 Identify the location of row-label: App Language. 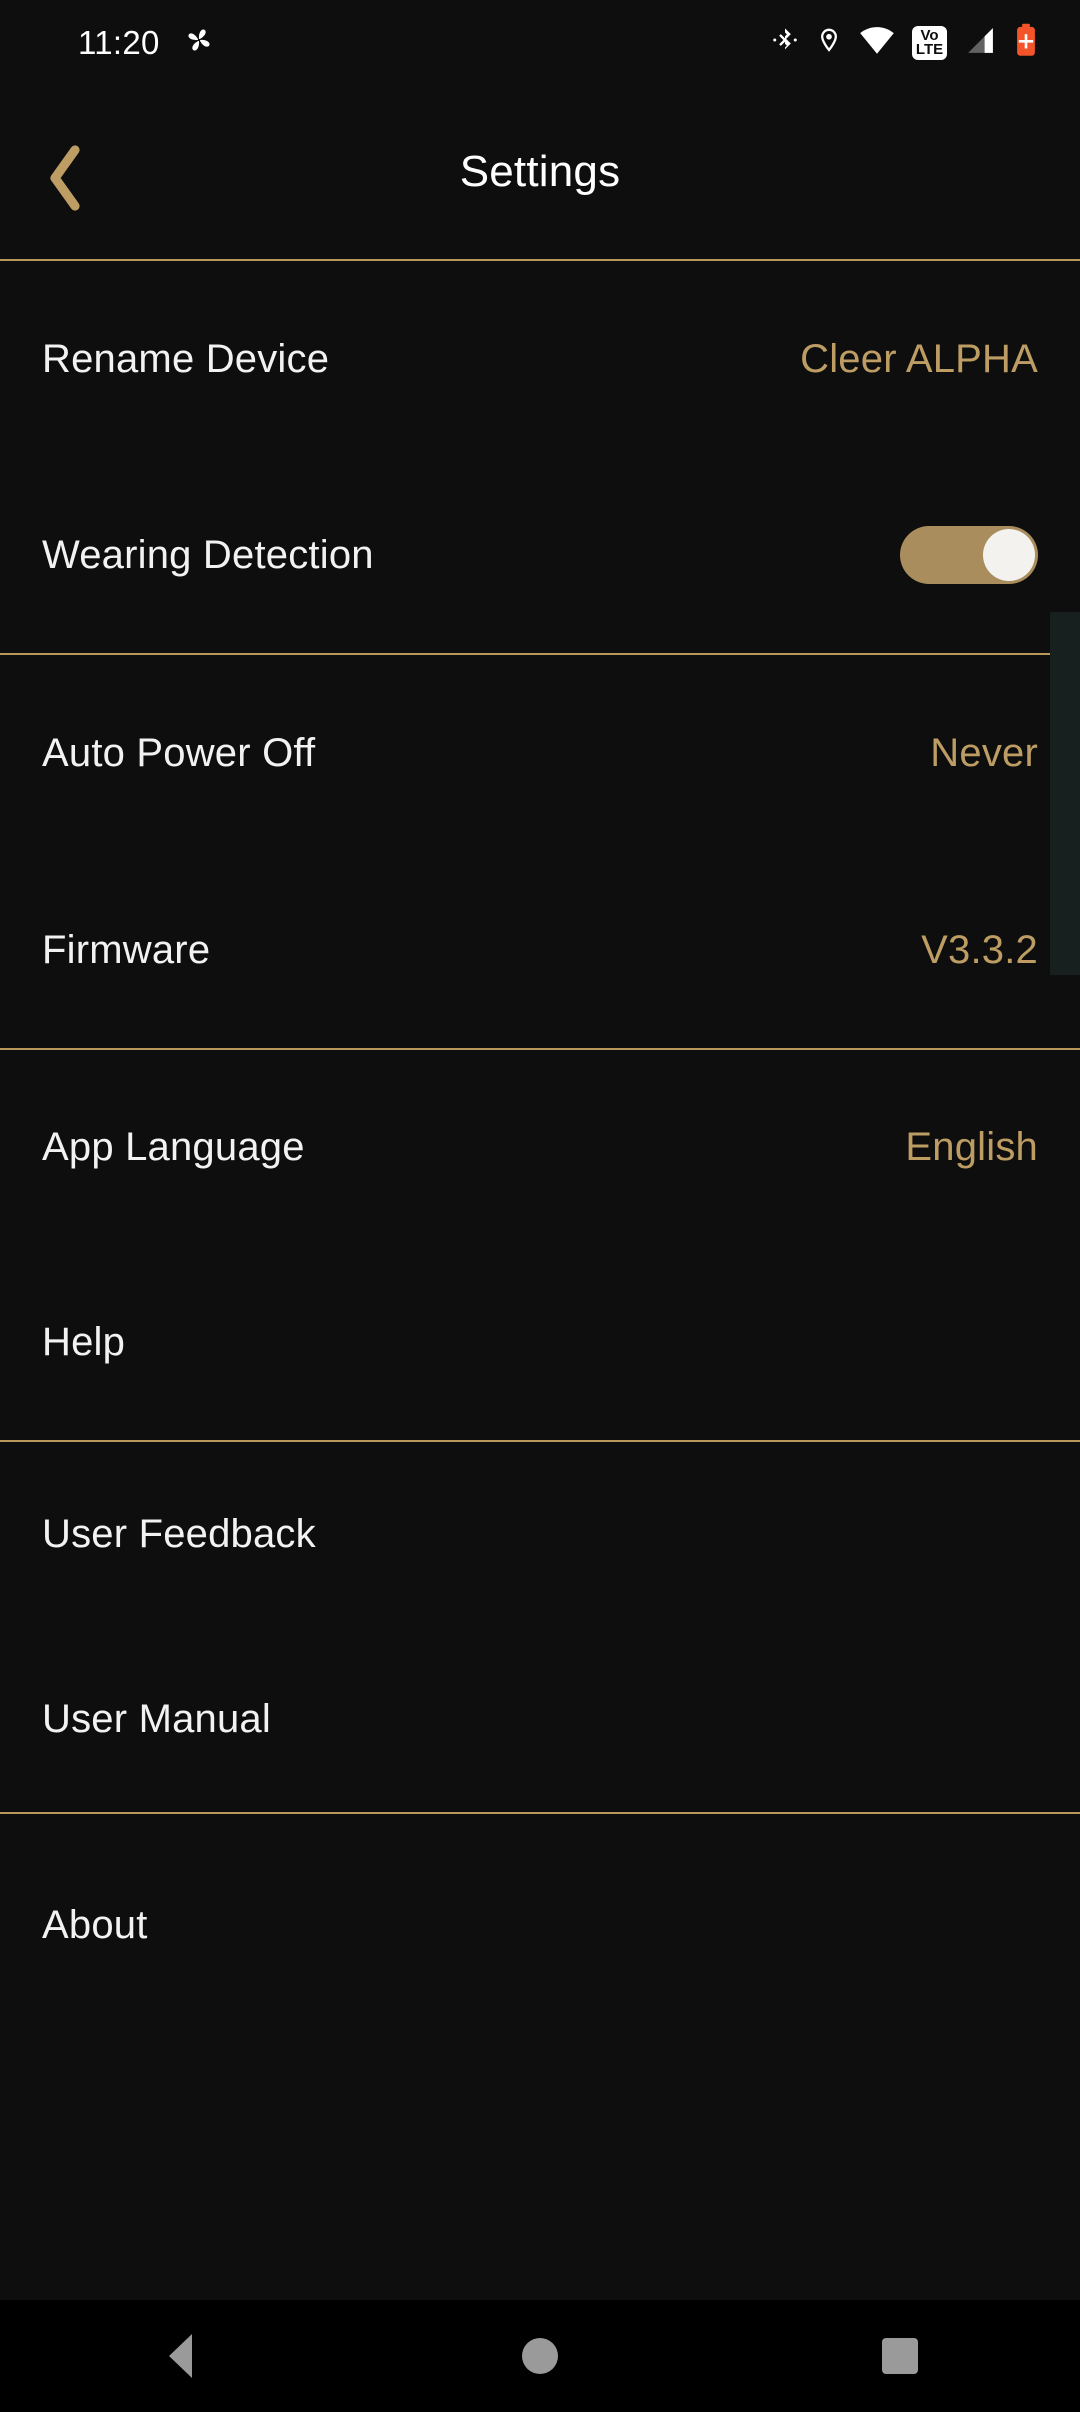
(173, 1147).